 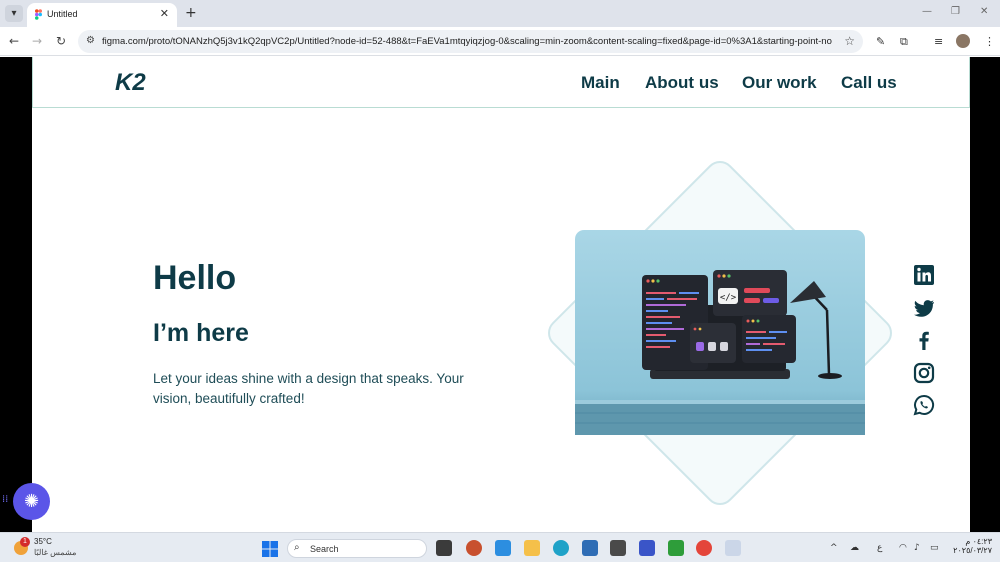 I want to click on site-info-icon: ⚙, so click(x=90, y=40).